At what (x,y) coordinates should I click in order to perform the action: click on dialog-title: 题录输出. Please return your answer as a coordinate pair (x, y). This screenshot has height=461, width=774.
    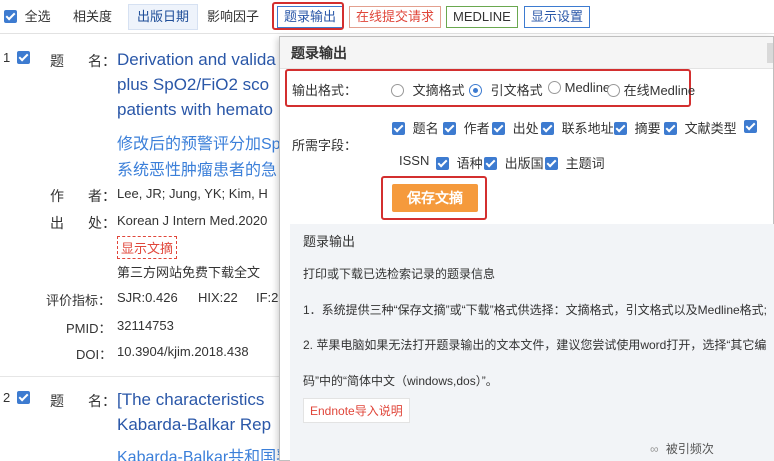
    Looking at the image, I should click on (526, 53).